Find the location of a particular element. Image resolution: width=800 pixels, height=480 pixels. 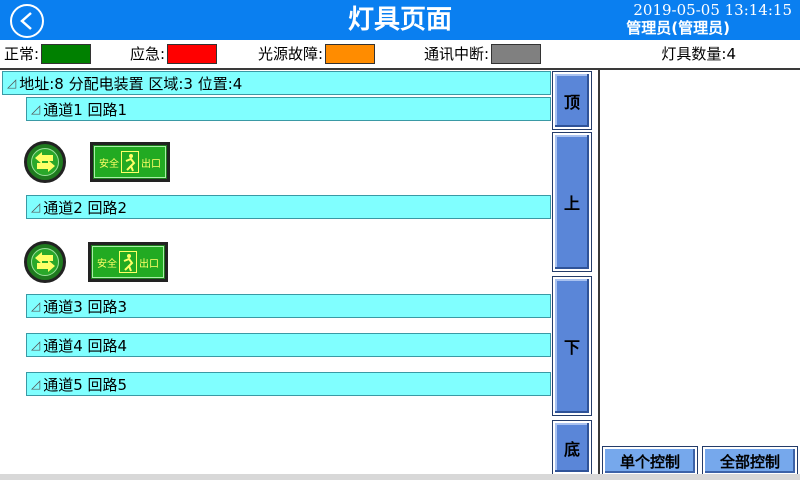

legend-light-fault: 光源故障: is located at coordinates (317, 54).